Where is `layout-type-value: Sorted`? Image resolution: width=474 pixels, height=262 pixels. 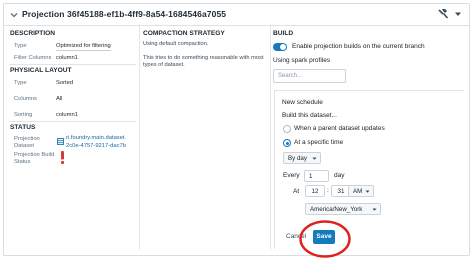 layout-type-value: Sorted is located at coordinates (65, 83).